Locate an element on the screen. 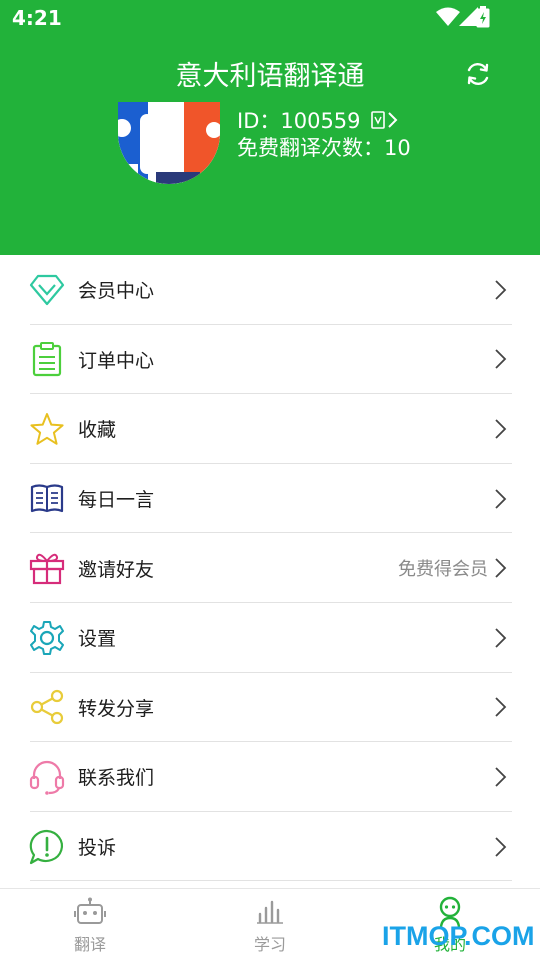  menu-item-invite-friends: 邀请好友 免费得会员 is located at coordinates (270, 568).